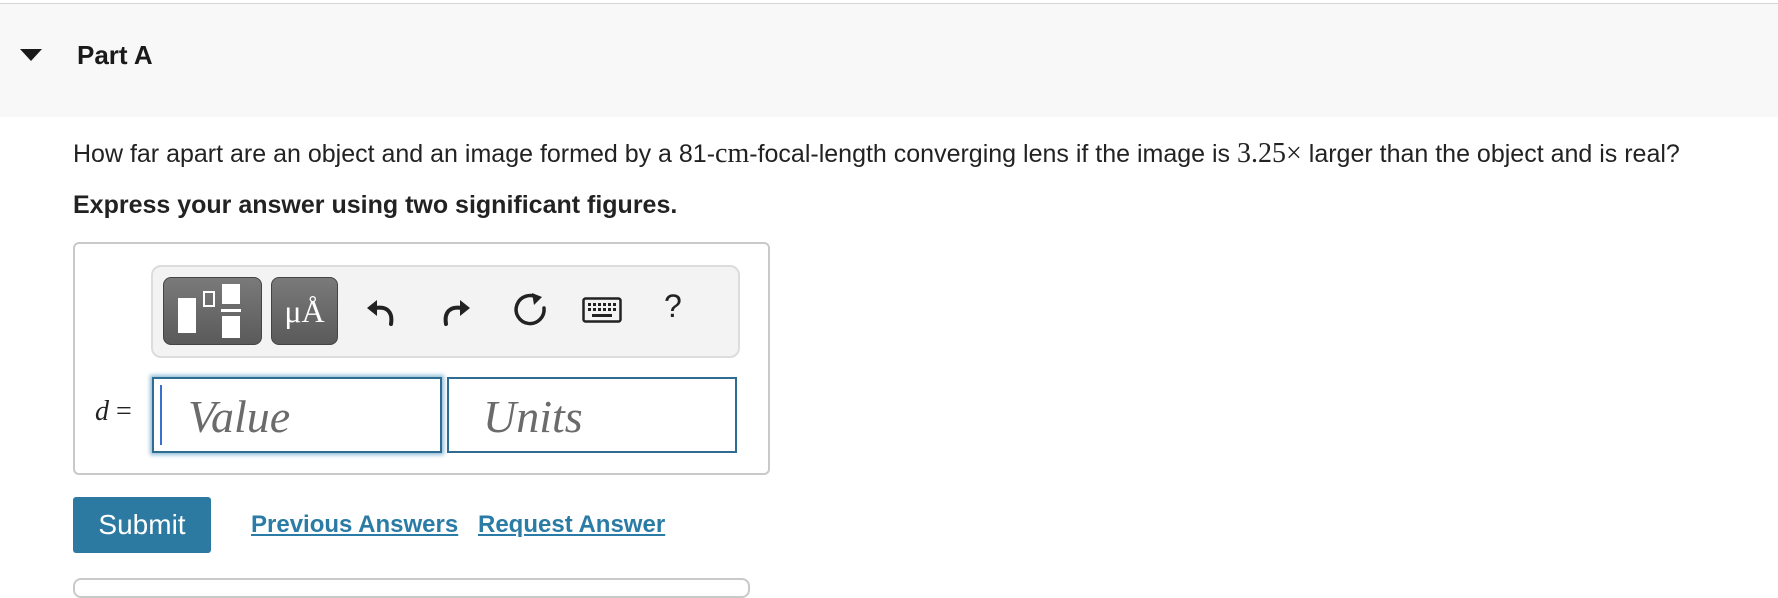  What do you see at coordinates (102, 411) in the screenshot?
I see `answer-variable: d` at bounding box center [102, 411].